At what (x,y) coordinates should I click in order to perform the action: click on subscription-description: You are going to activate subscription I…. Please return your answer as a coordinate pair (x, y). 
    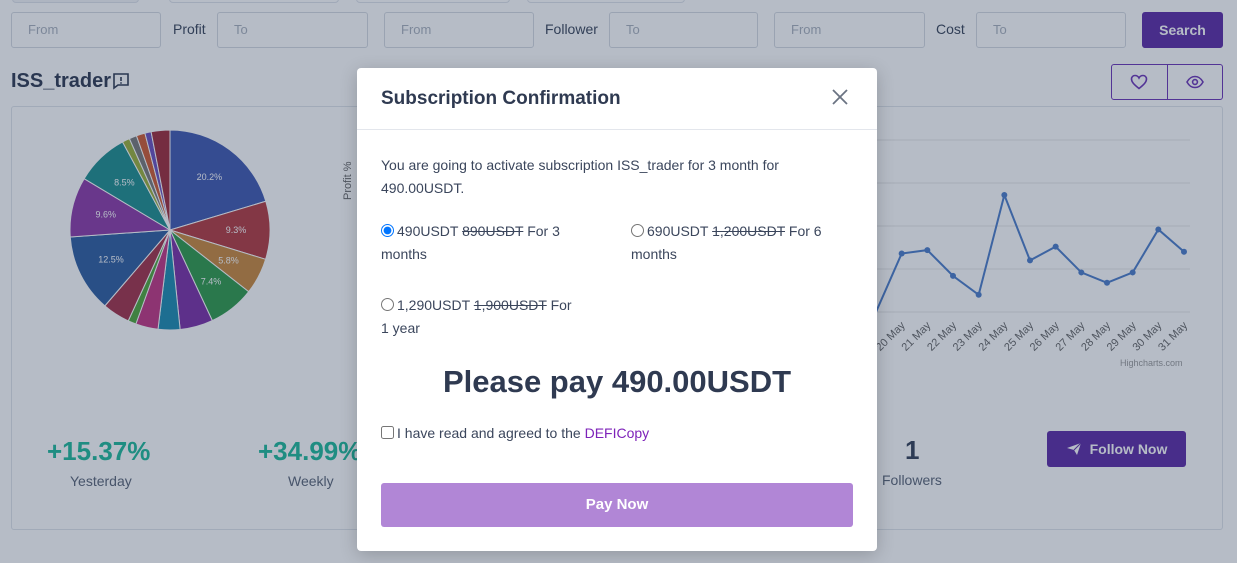
    Looking at the image, I should click on (580, 176).